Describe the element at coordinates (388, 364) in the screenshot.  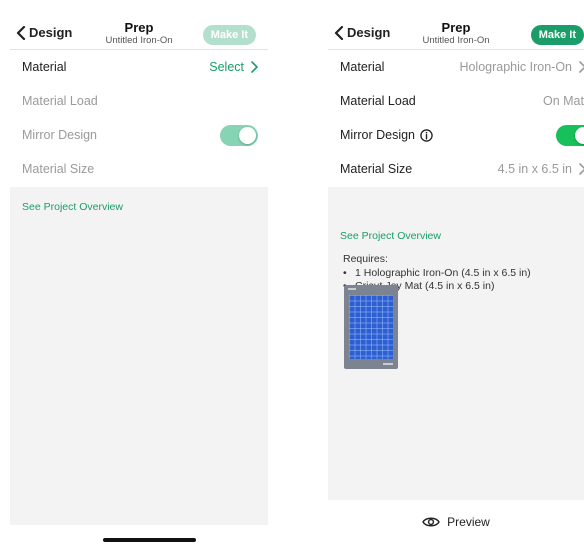
I see `mat-brand-mark` at that location.